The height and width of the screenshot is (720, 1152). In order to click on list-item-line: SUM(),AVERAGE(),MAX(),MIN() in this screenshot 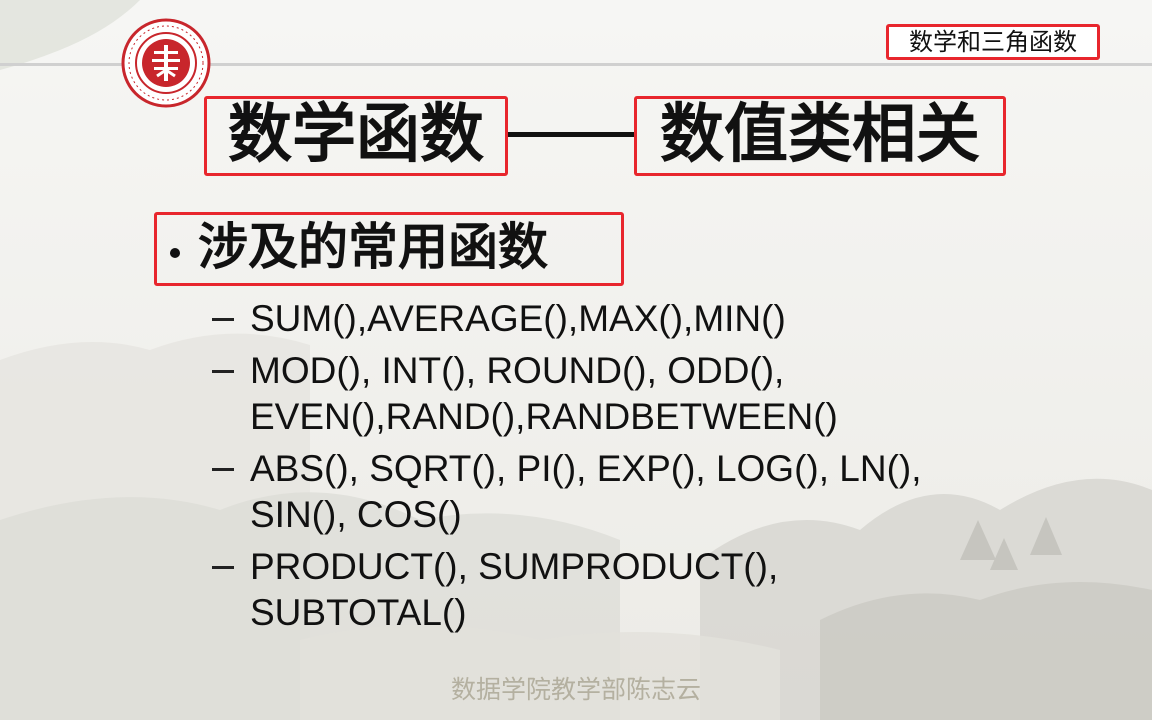, I will do `click(518, 318)`.